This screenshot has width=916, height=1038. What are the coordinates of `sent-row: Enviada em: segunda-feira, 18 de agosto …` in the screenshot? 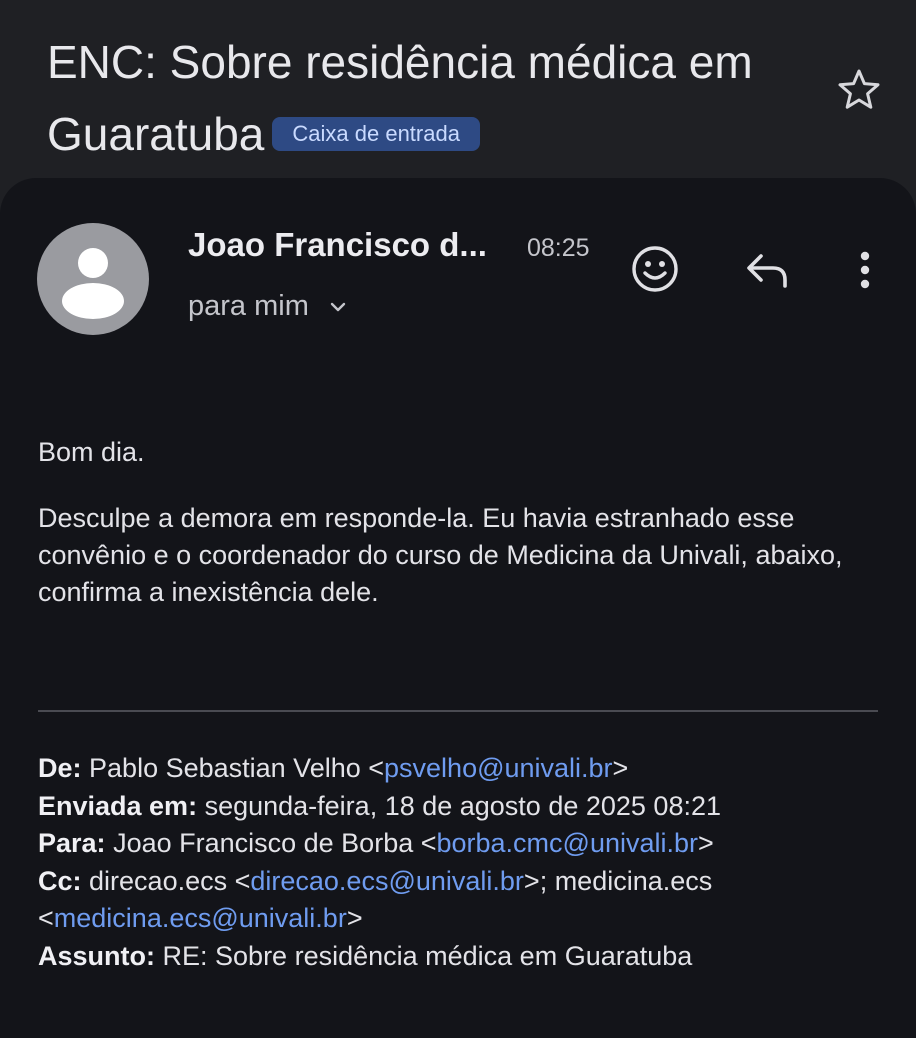 It's located at (468, 807).